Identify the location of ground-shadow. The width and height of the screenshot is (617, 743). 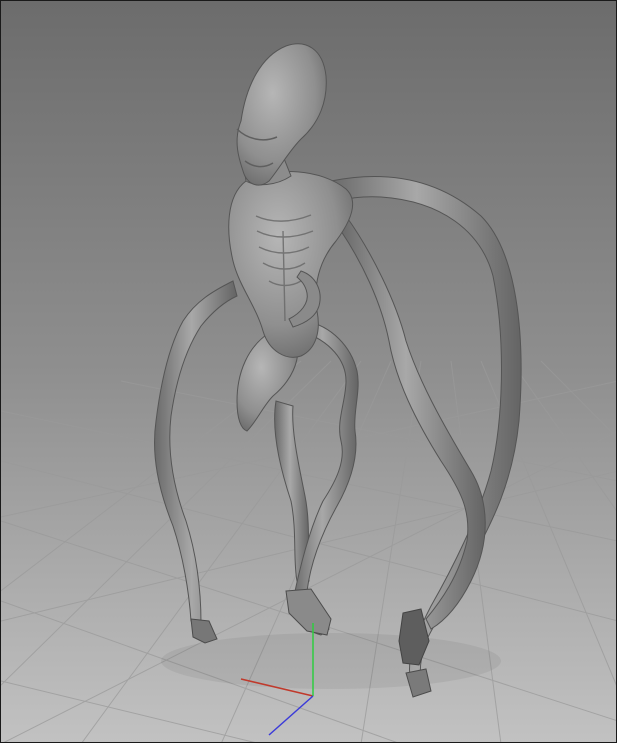
(331, 661).